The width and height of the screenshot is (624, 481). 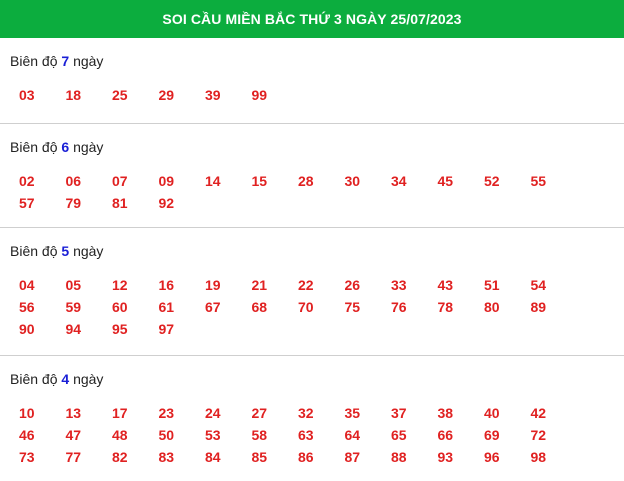 What do you see at coordinates (73, 307) in the screenshot?
I see `lottery-number: 59` at bounding box center [73, 307].